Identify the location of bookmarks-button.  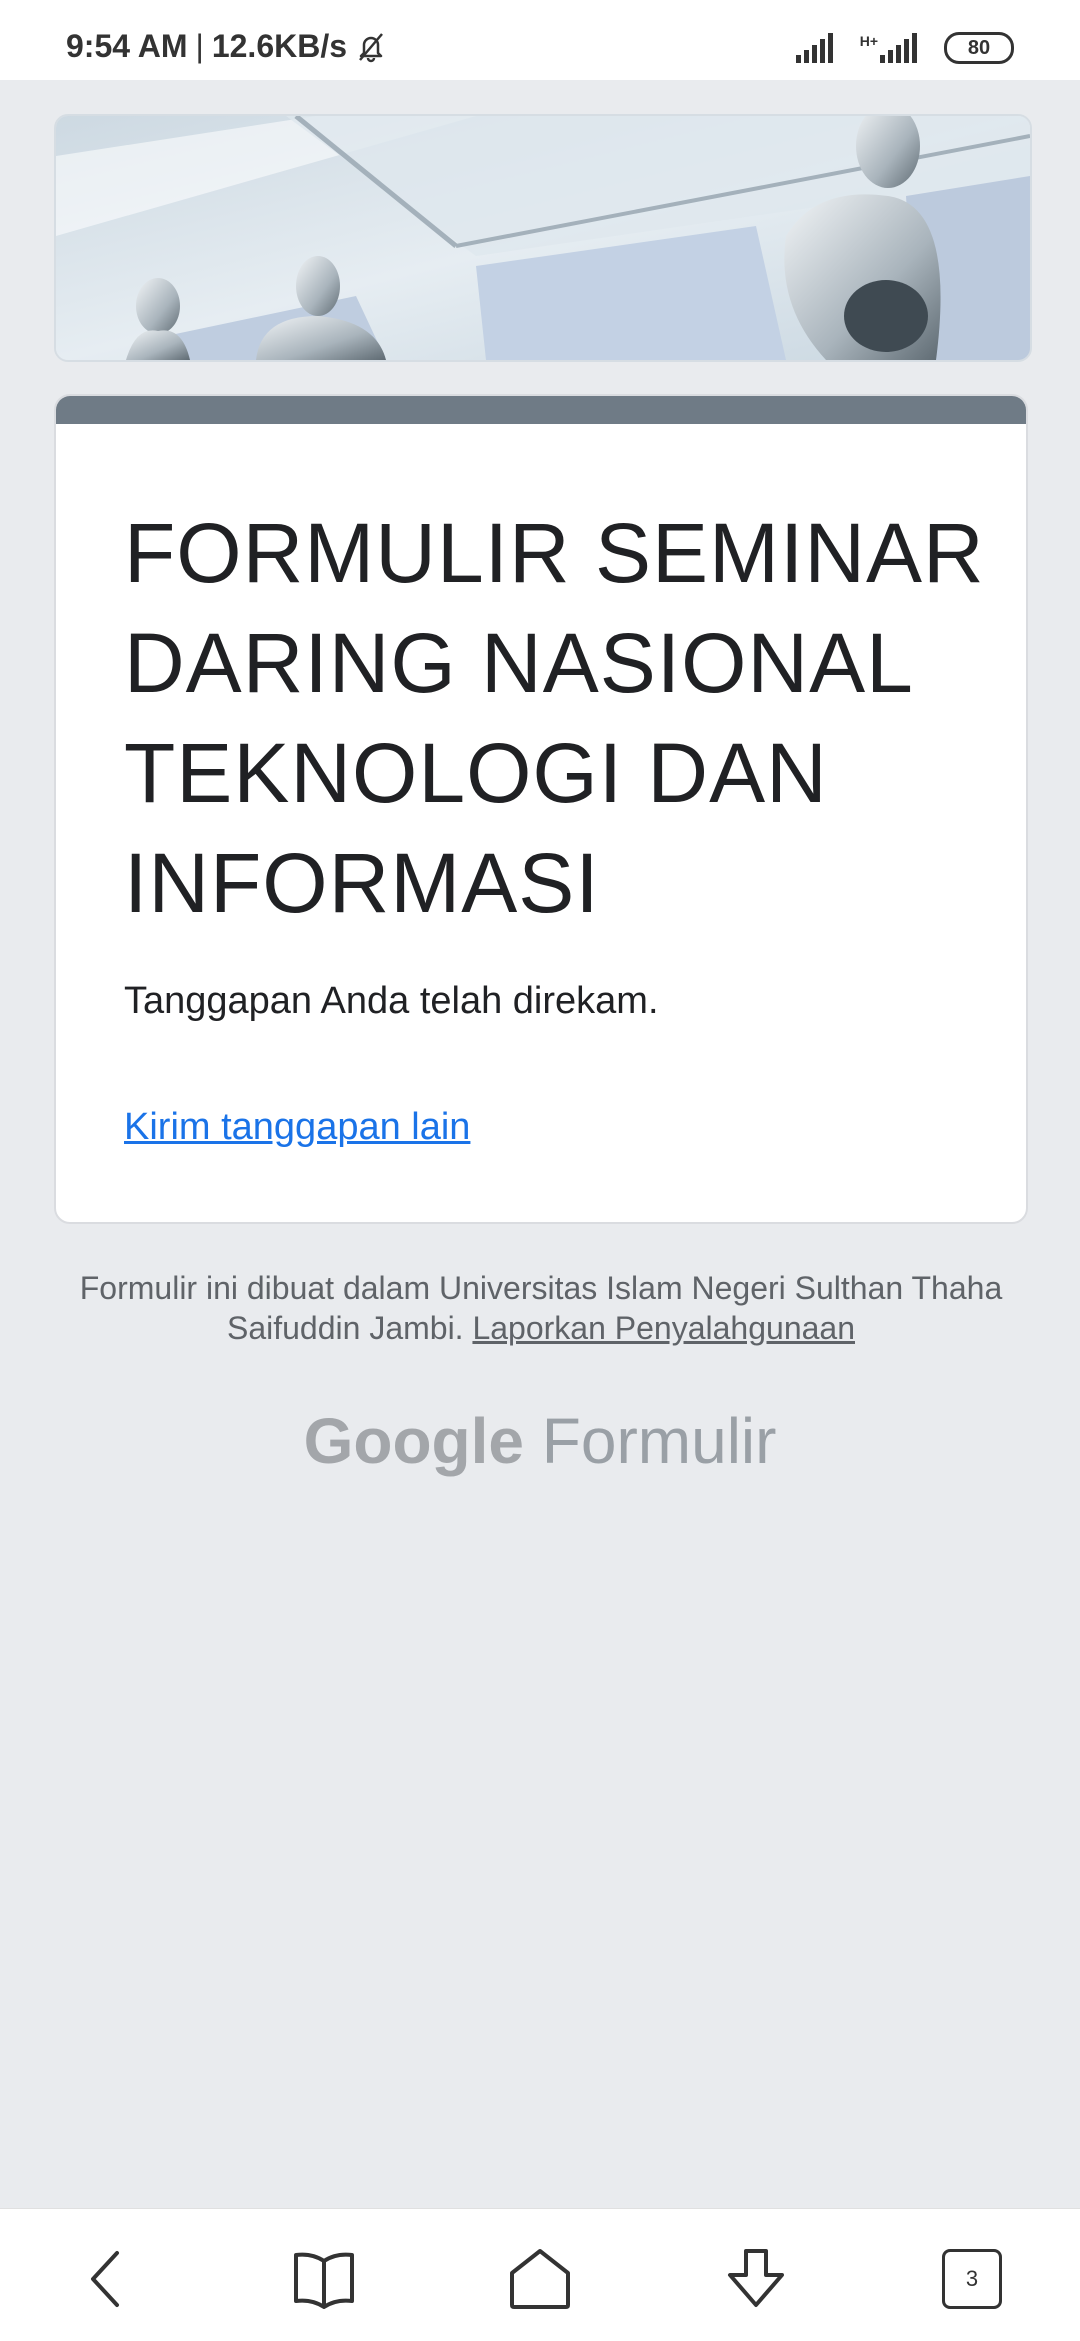
(324, 2279).